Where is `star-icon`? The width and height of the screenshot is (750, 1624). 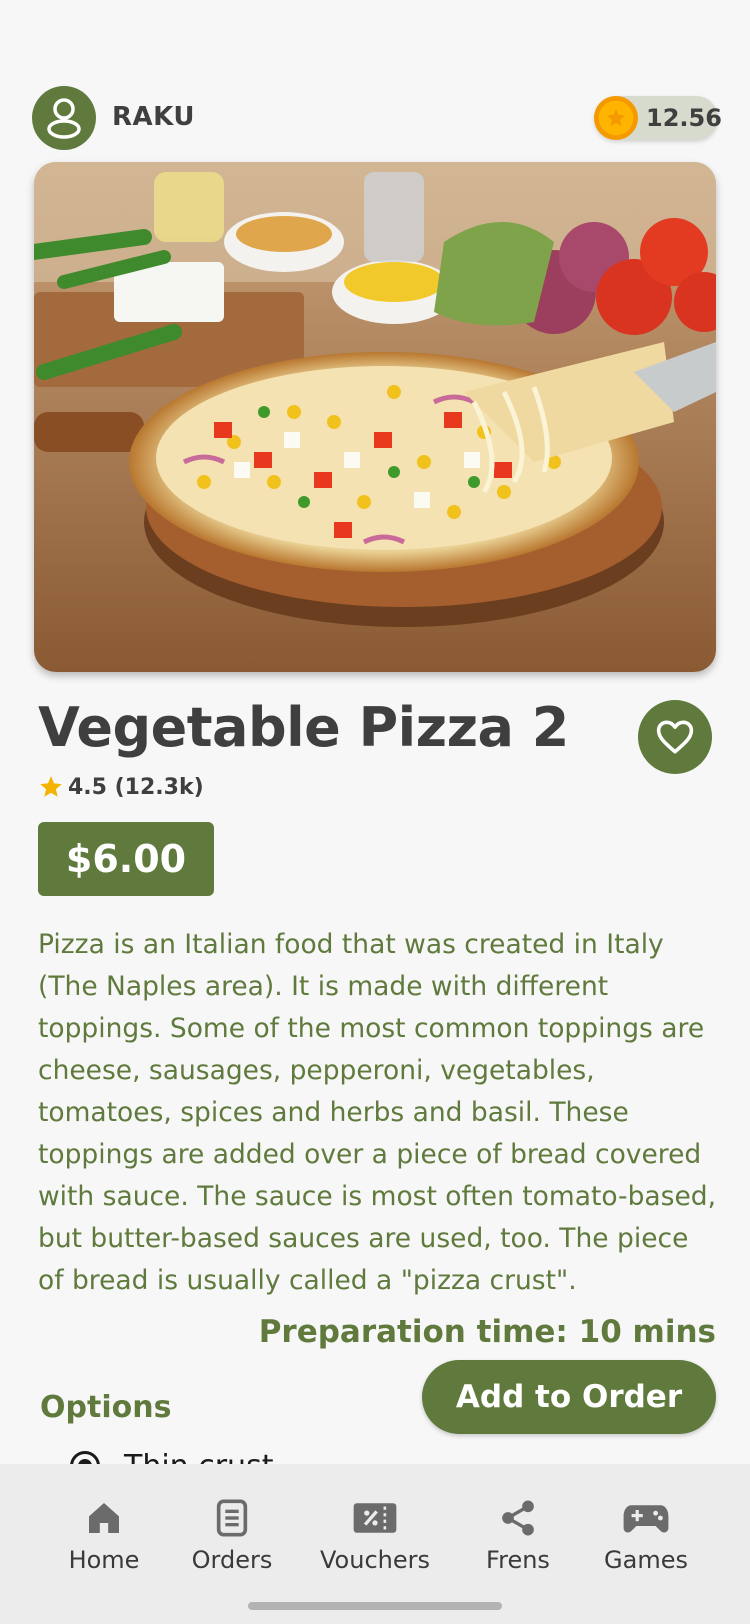 star-icon is located at coordinates (51, 787).